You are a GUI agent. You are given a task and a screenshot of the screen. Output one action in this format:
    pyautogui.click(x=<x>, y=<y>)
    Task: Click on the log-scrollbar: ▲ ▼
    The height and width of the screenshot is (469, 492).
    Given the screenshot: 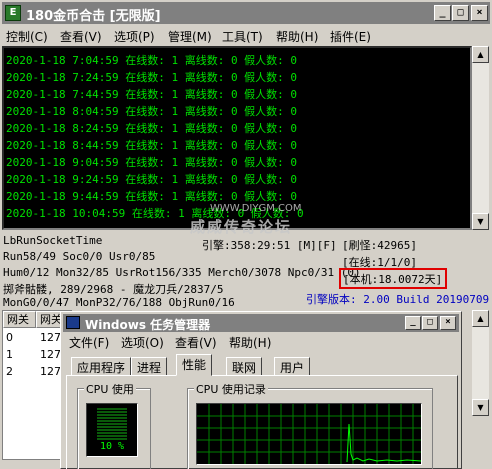 What is the action you would take?
    pyautogui.click(x=480, y=138)
    